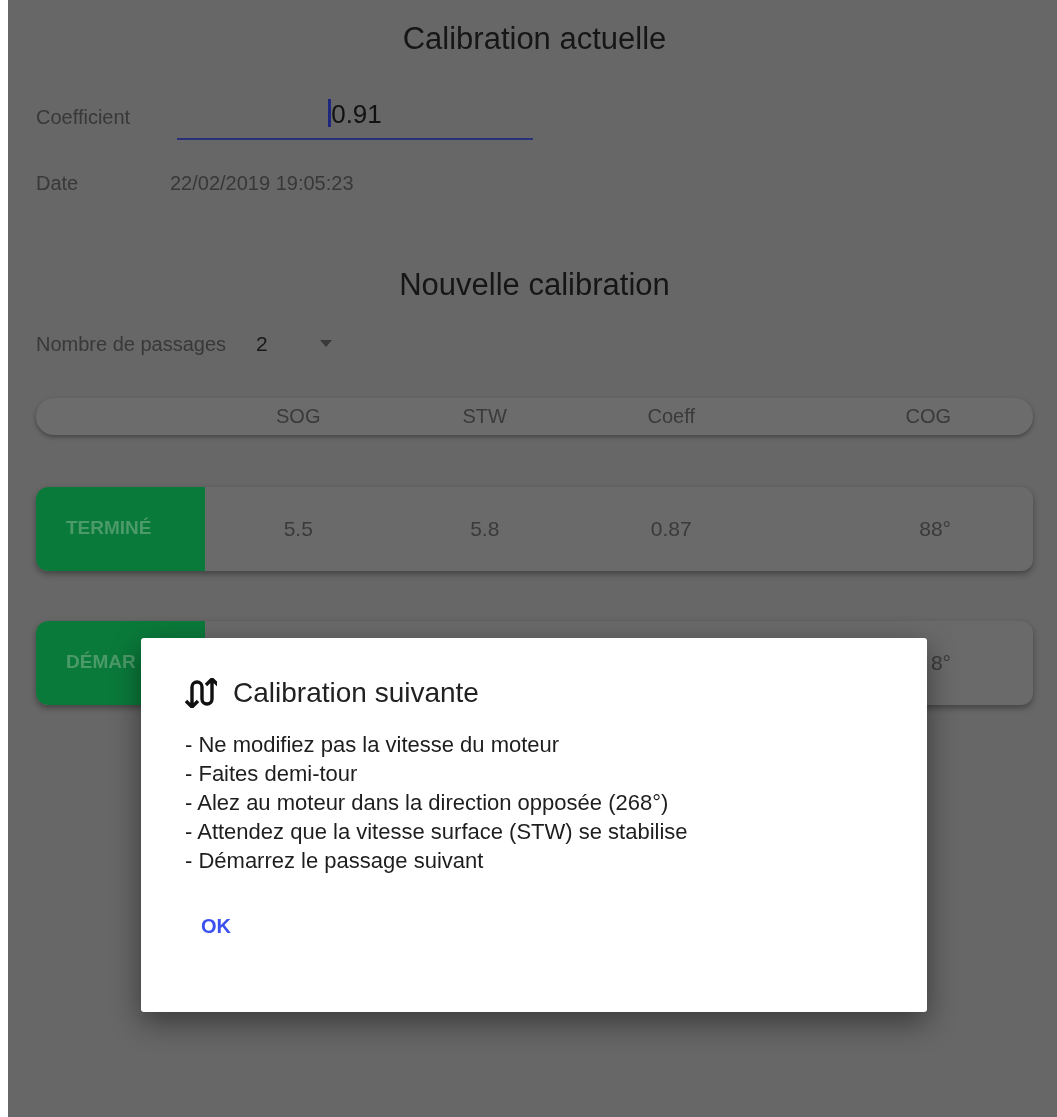 Image resolution: width=1057 pixels, height=1117 pixels. I want to click on instruction-text: - Alez au moteur dans la direction opposée (268°), so click(427, 803).